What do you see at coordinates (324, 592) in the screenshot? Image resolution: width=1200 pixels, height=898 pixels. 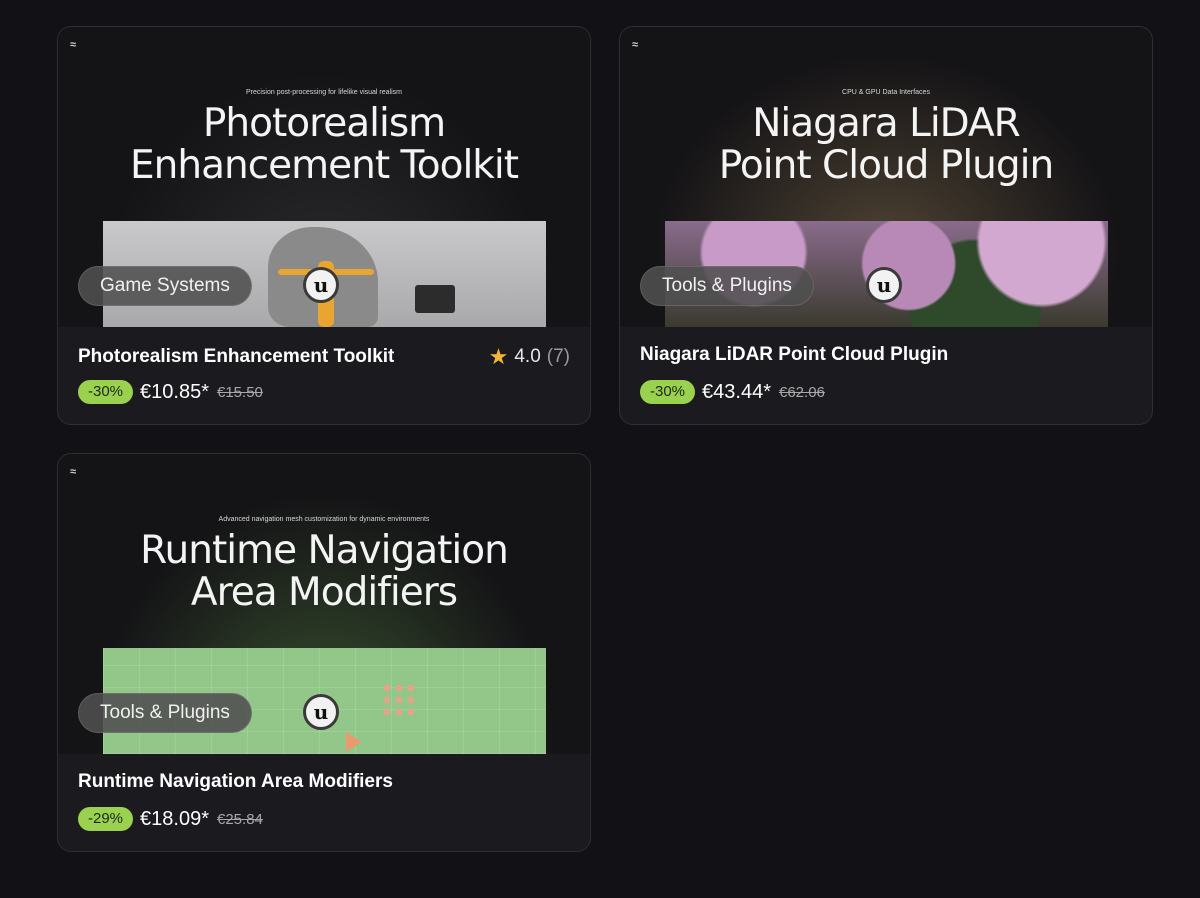 I see `thumbnail-title-line: Area Modifiers` at bounding box center [324, 592].